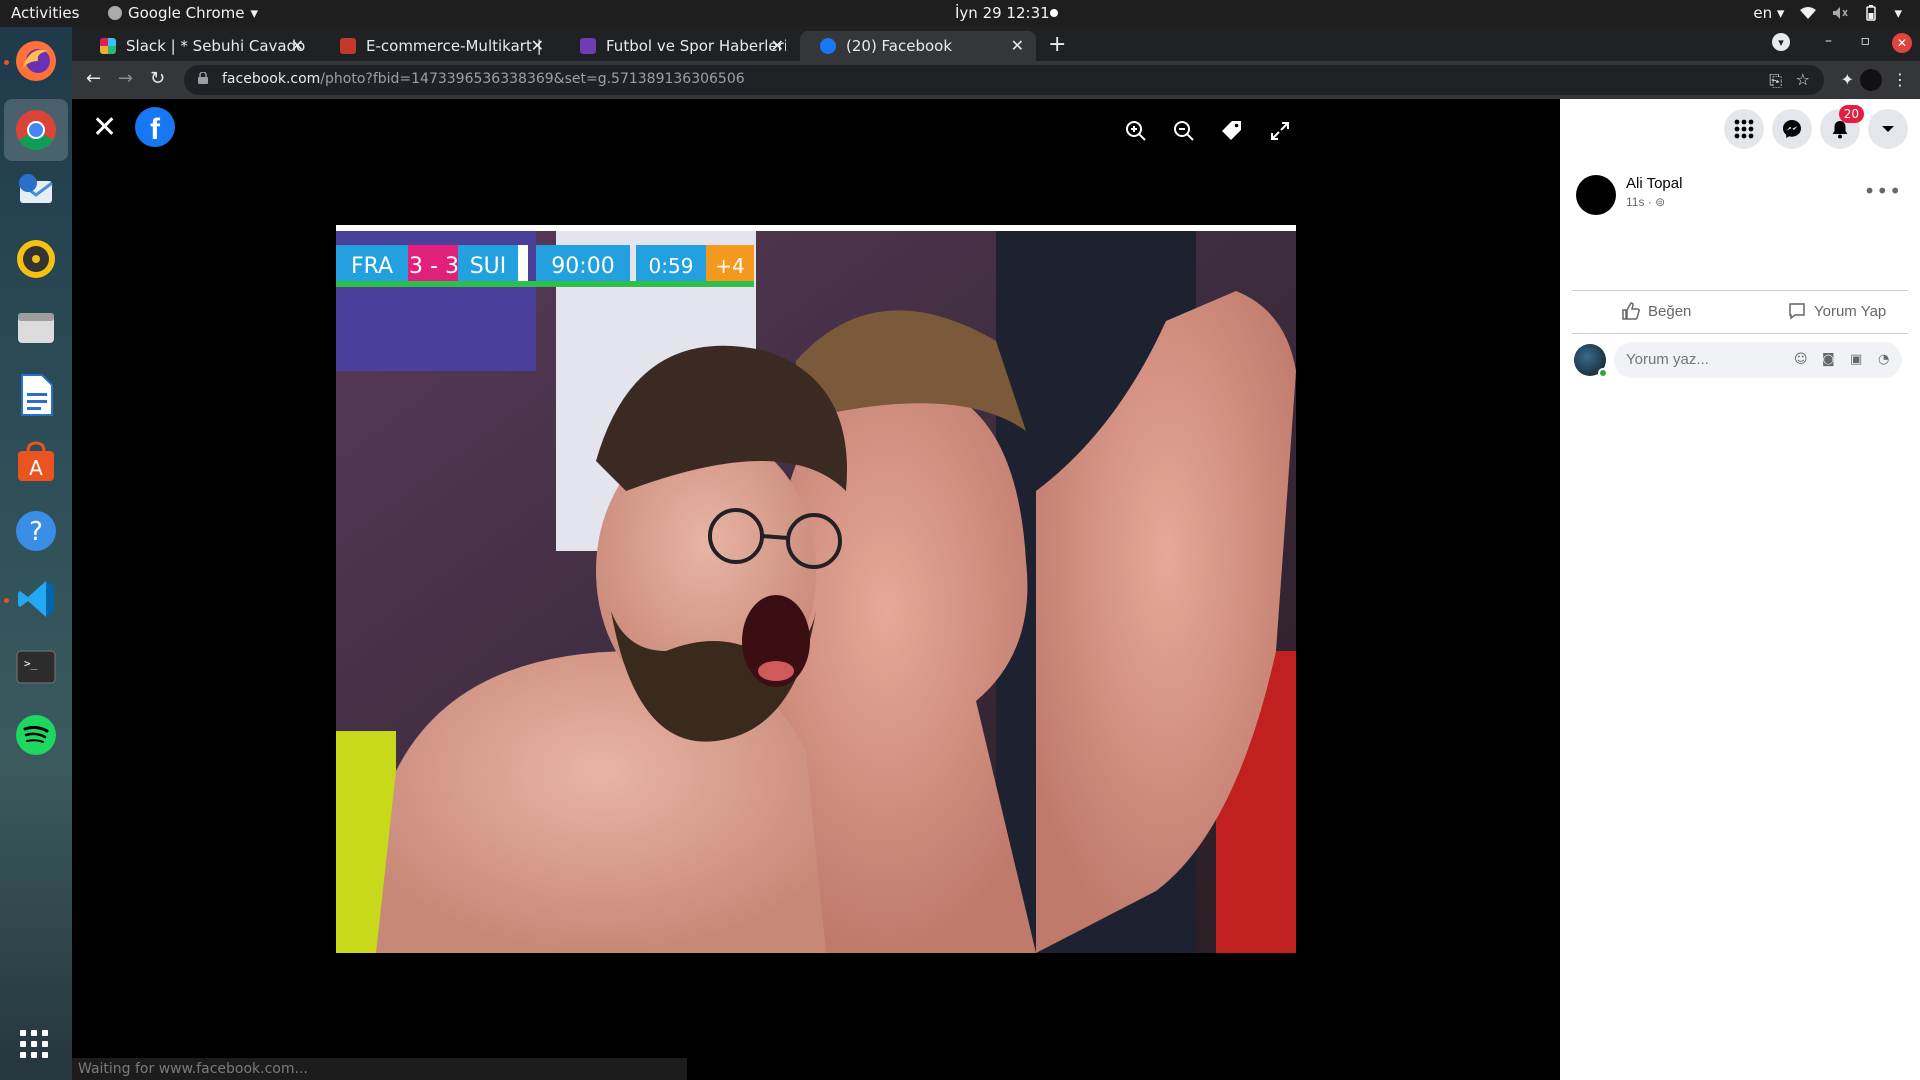 Image resolution: width=1920 pixels, height=1080 pixels. I want to click on chrome-app-icon, so click(115, 13).